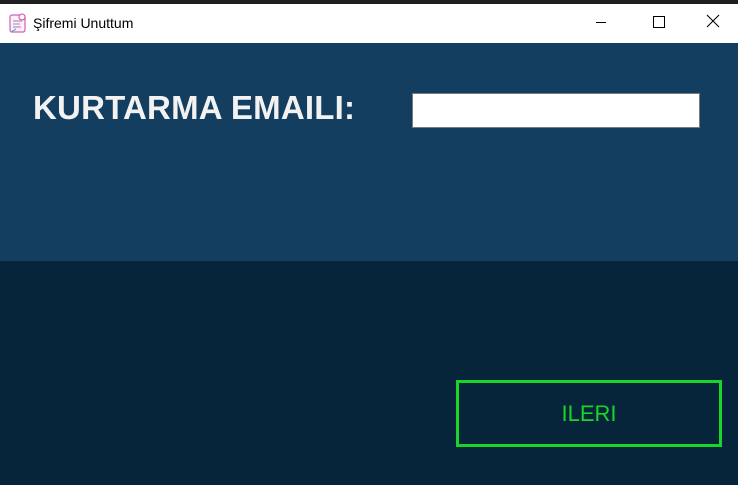 Image resolution: width=738 pixels, height=485 pixels. I want to click on recovery-email-input, so click(556, 110).